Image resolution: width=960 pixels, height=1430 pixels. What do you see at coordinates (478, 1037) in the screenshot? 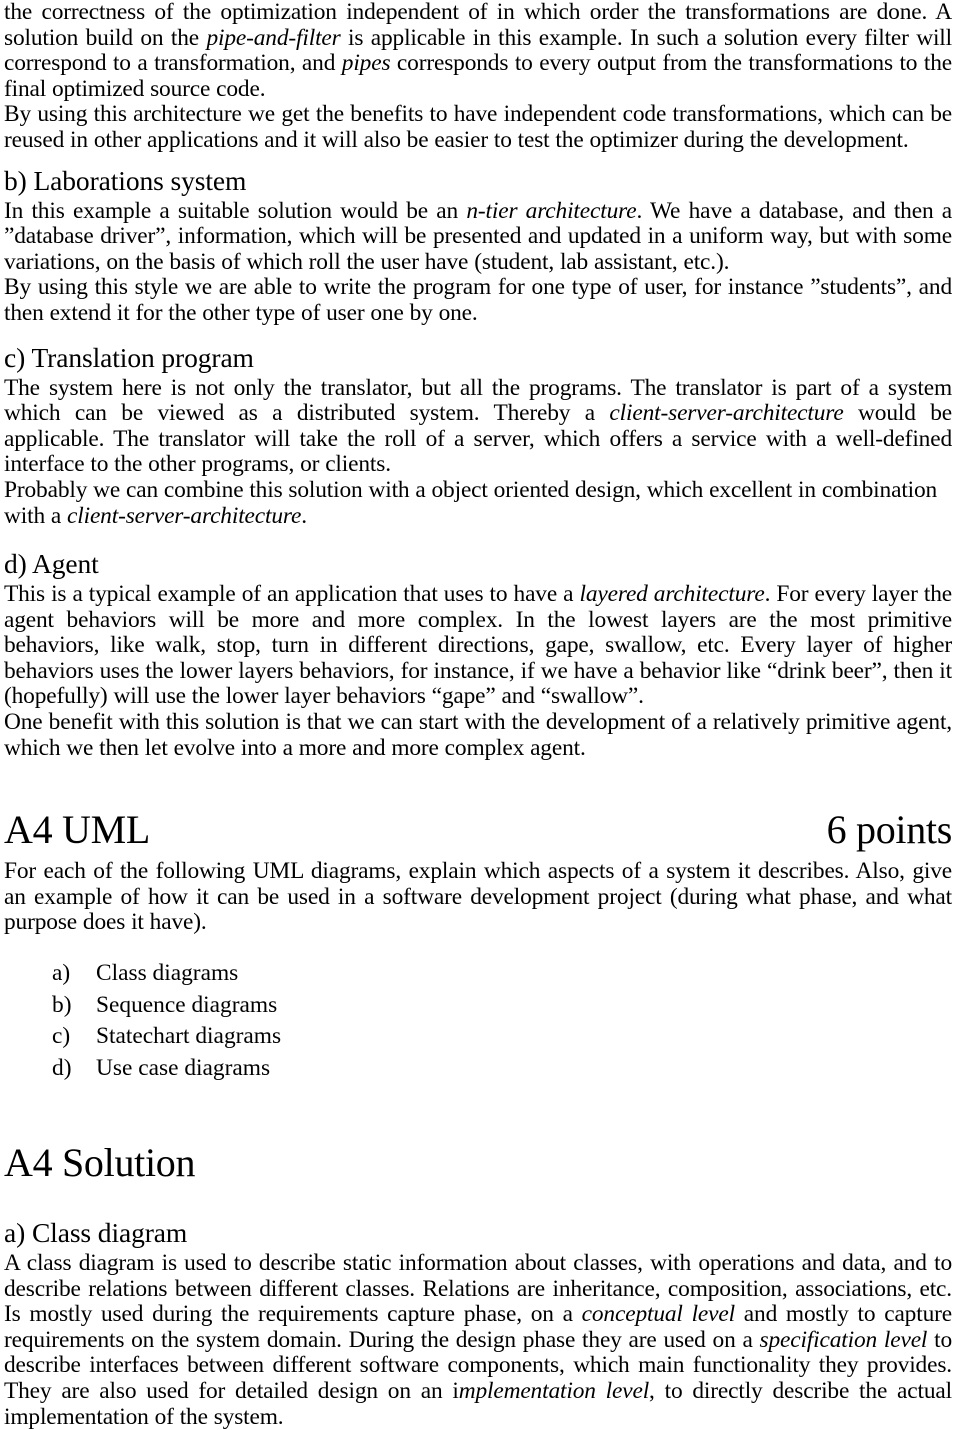
I see `list-item: c) Statechart diagrams` at bounding box center [478, 1037].